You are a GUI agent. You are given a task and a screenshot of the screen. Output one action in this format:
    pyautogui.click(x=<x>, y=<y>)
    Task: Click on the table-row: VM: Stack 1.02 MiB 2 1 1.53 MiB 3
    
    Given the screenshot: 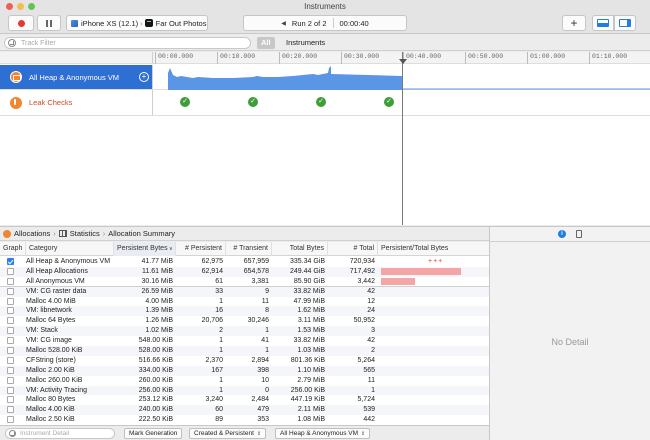 What is the action you would take?
    pyautogui.click(x=244, y=331)
    